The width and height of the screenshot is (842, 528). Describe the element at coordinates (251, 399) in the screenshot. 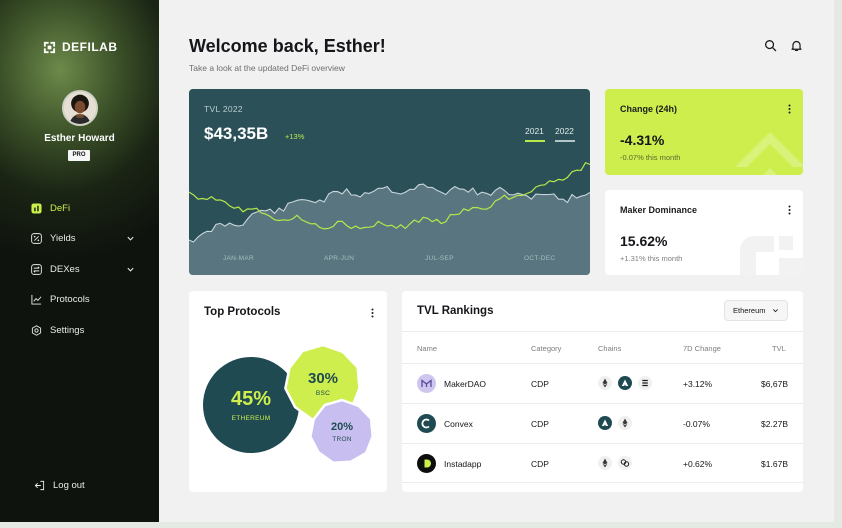

I see `bubble-pct-ethereum: 45%` at that location.